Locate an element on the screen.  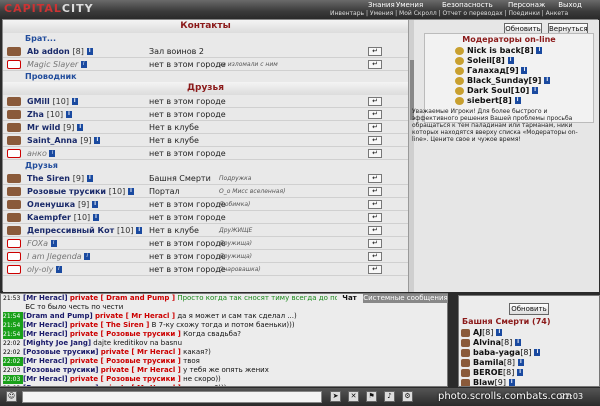
send-icon: ➤ is located at coordinates (335, 396).